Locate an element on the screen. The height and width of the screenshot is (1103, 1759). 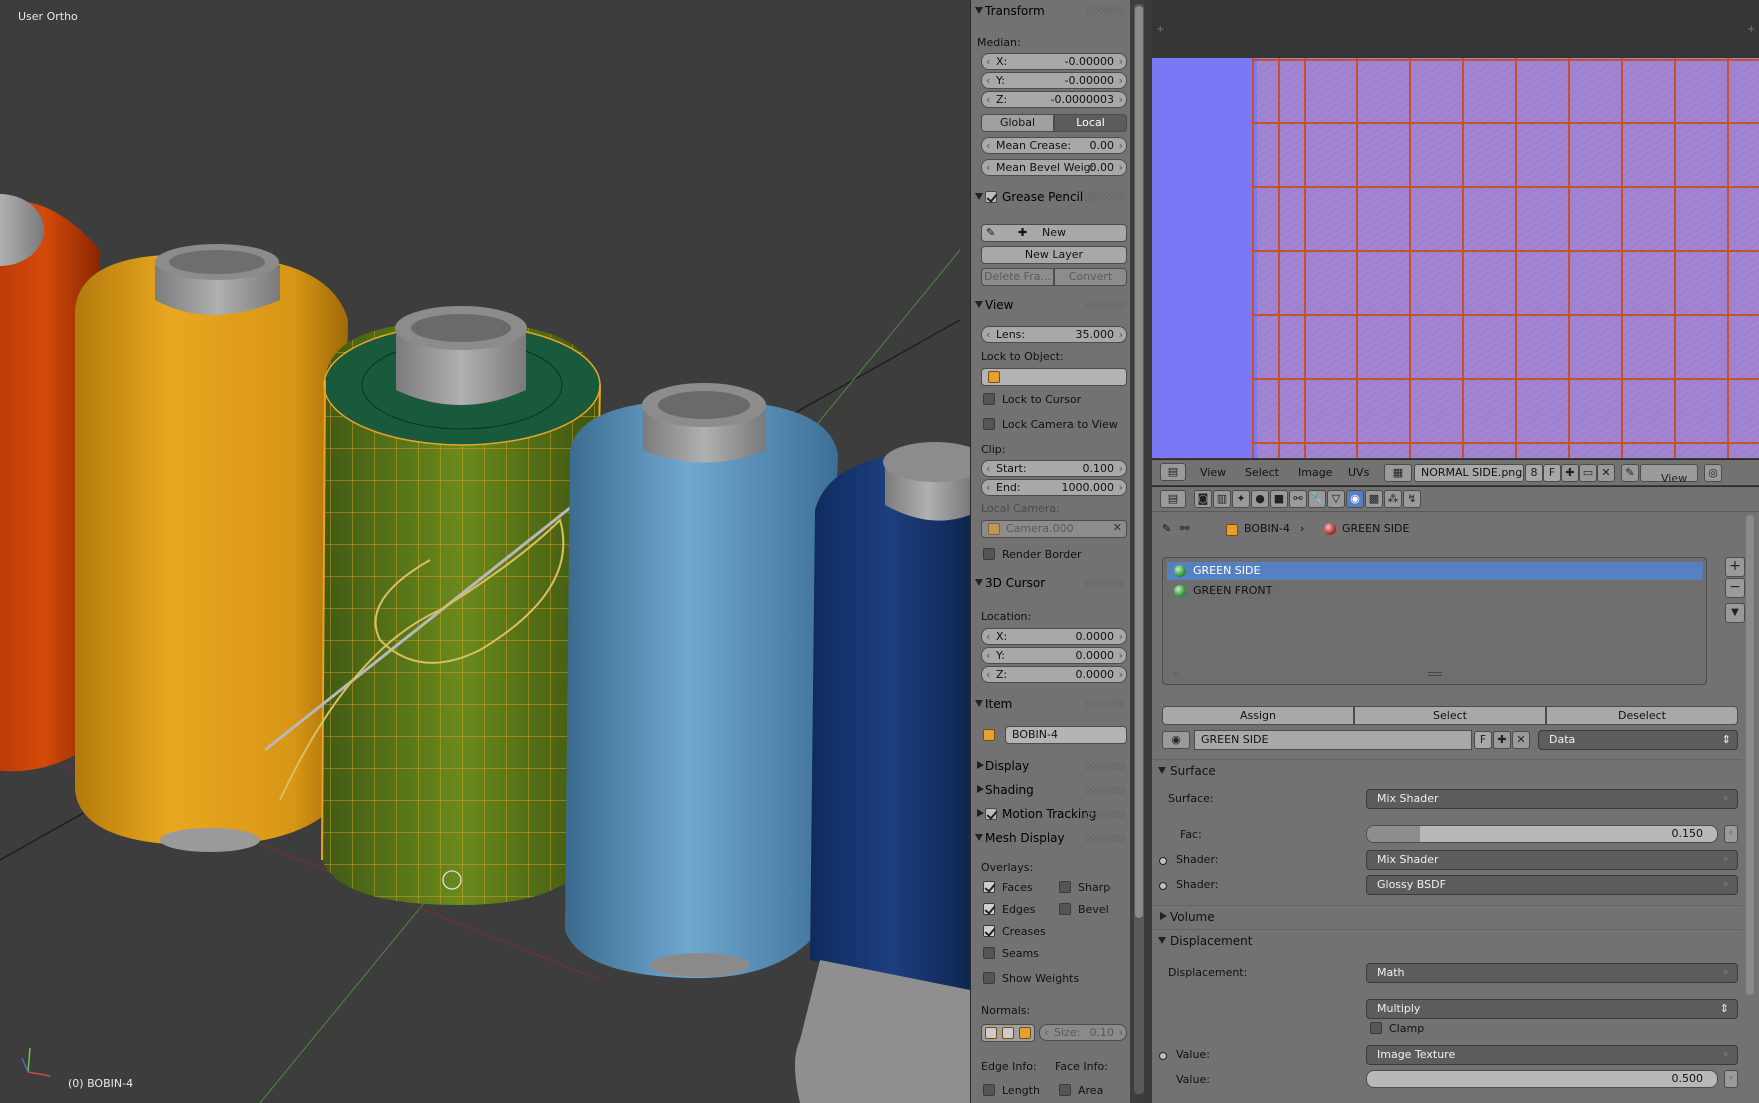
creases-checkbox is located at coordinates (989, 931).